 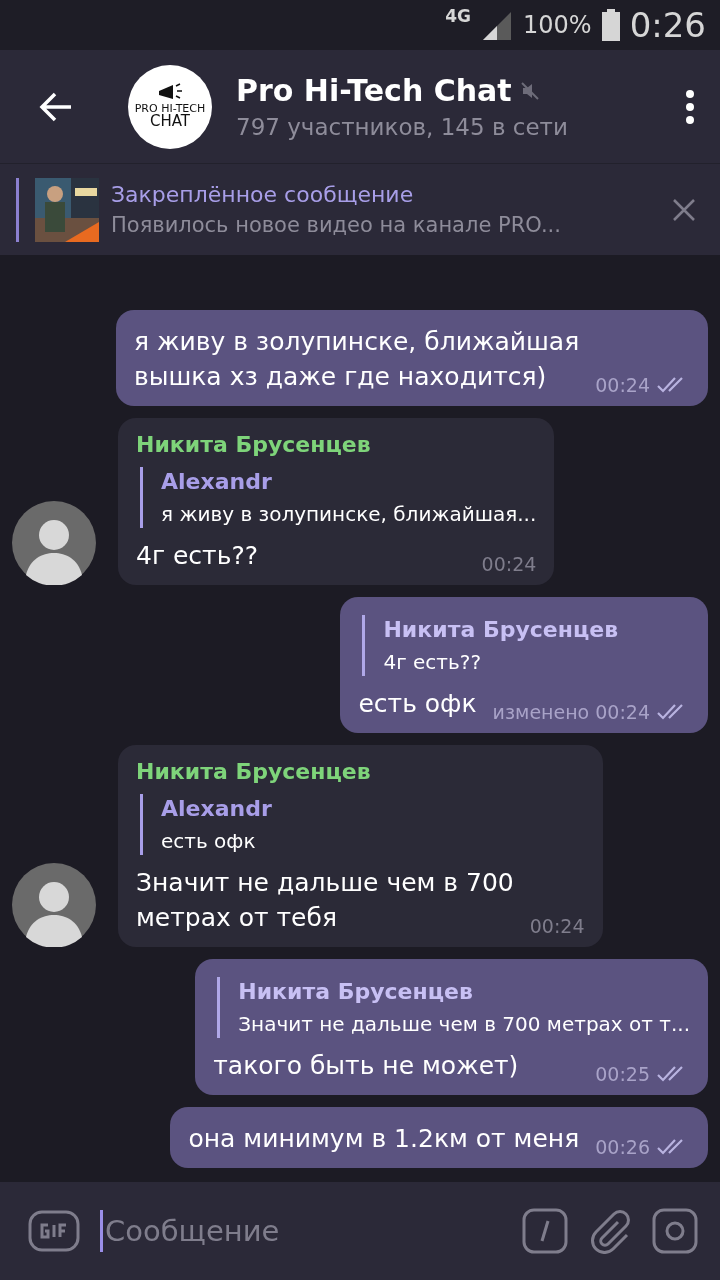 What do you see at coordinates (362, 824) in the screenshot?
I see `reply-quote: Alexandr есть офк` at bounding box center [362, 824].